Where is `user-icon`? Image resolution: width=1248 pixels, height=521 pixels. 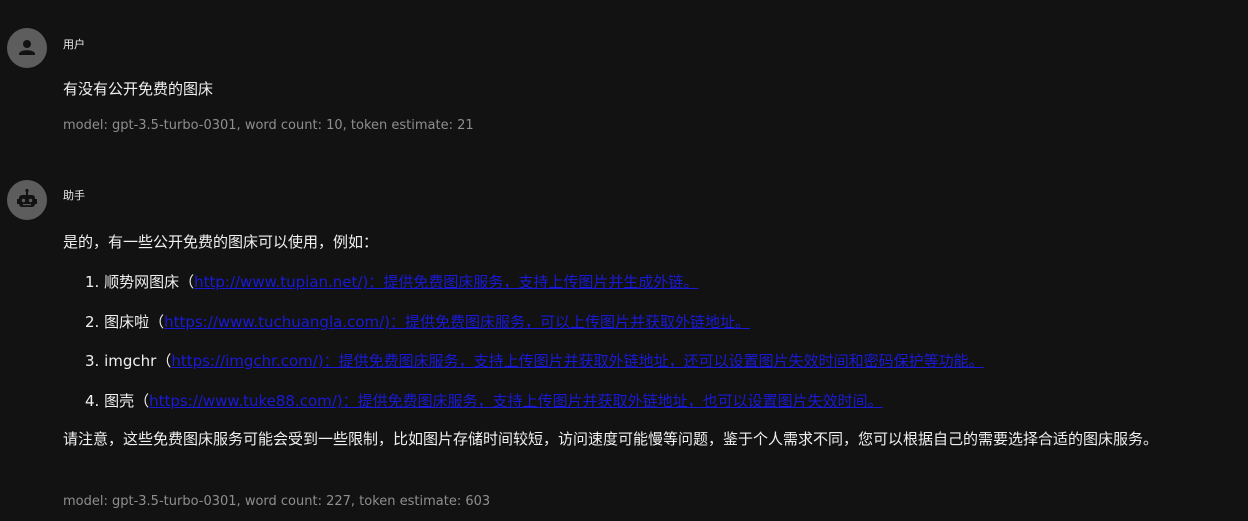 user-icon is located at coordinates (27, 47).